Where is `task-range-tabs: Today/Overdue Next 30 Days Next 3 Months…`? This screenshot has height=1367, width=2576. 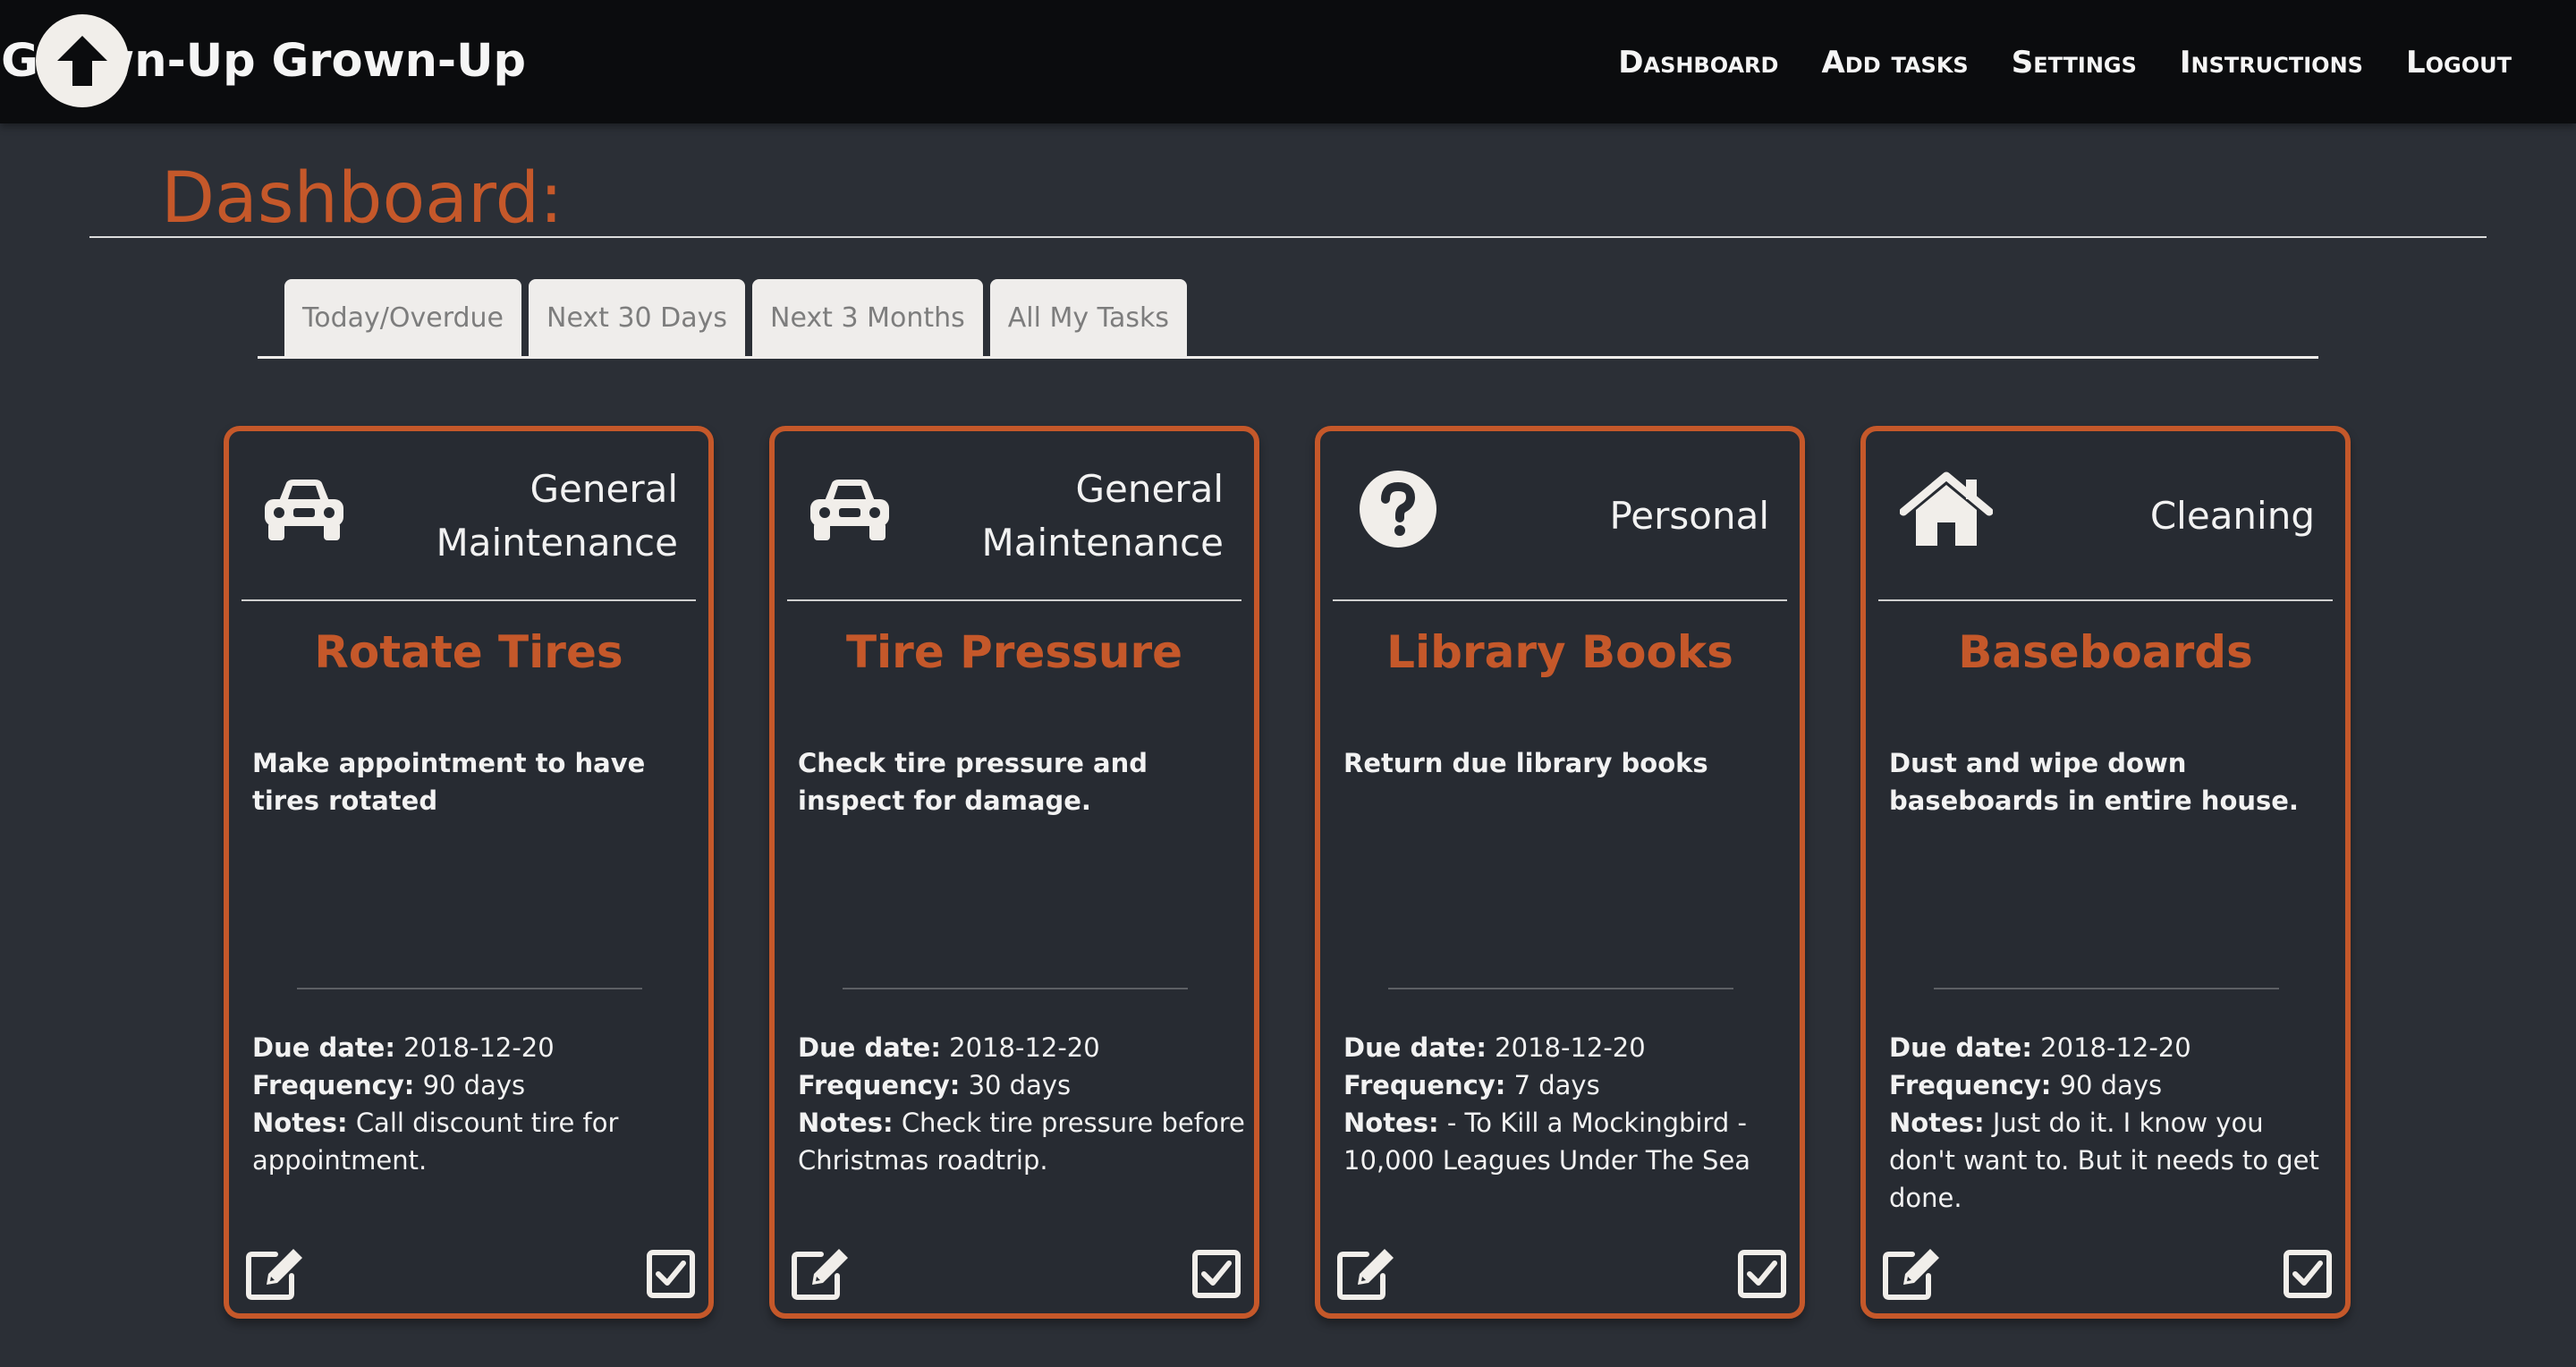 task-range-tabs: Today/Overdue Next 30 Days Next 3 Months… is located at coordinates (736, 318).